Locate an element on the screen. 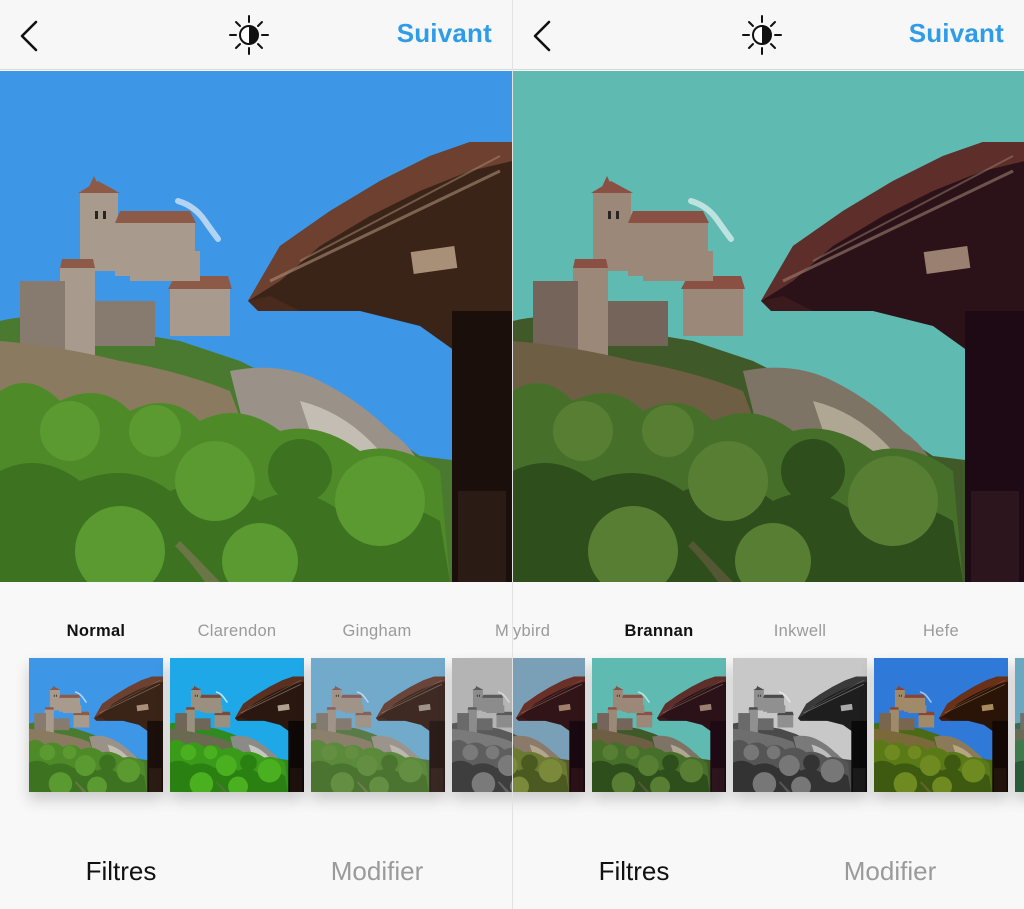 The height and width of the screenshot is (909, 1024). filter-thumb-brannan is located at coordinates (659, 725).